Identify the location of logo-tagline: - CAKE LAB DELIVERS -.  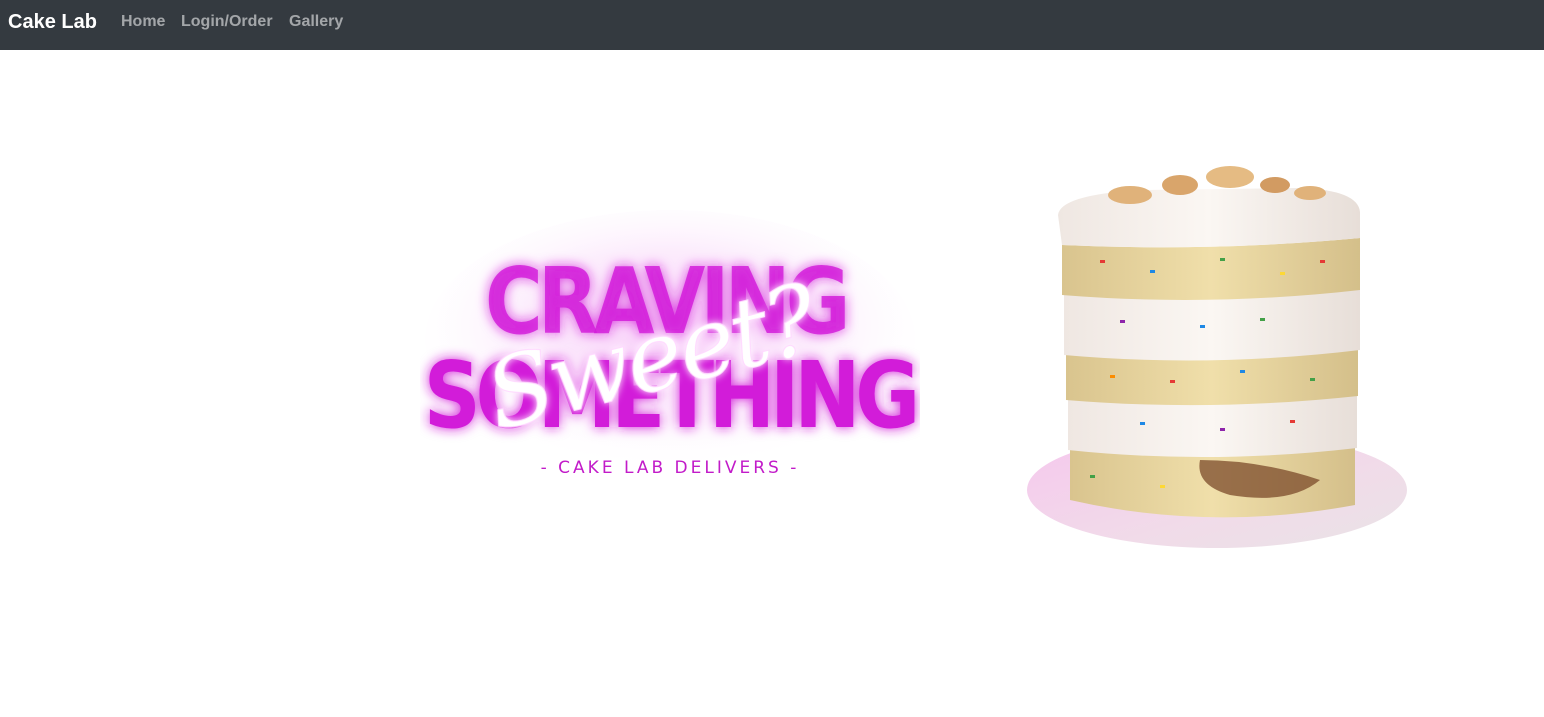
(670, 468).